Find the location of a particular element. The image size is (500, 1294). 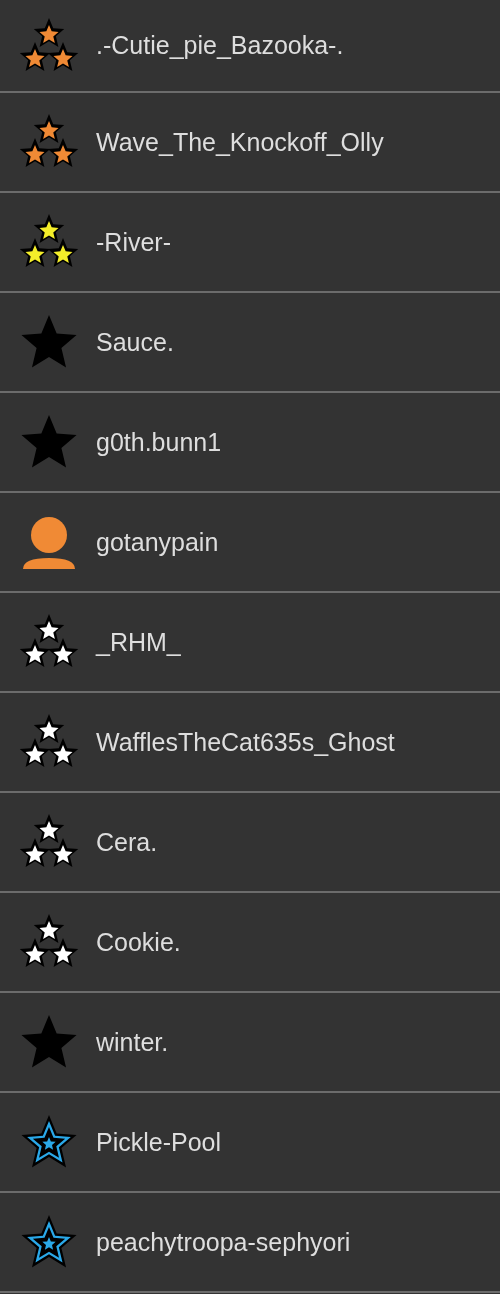

username: Wave_The_Knockoff_Olly is located at coordinates (240, 142).